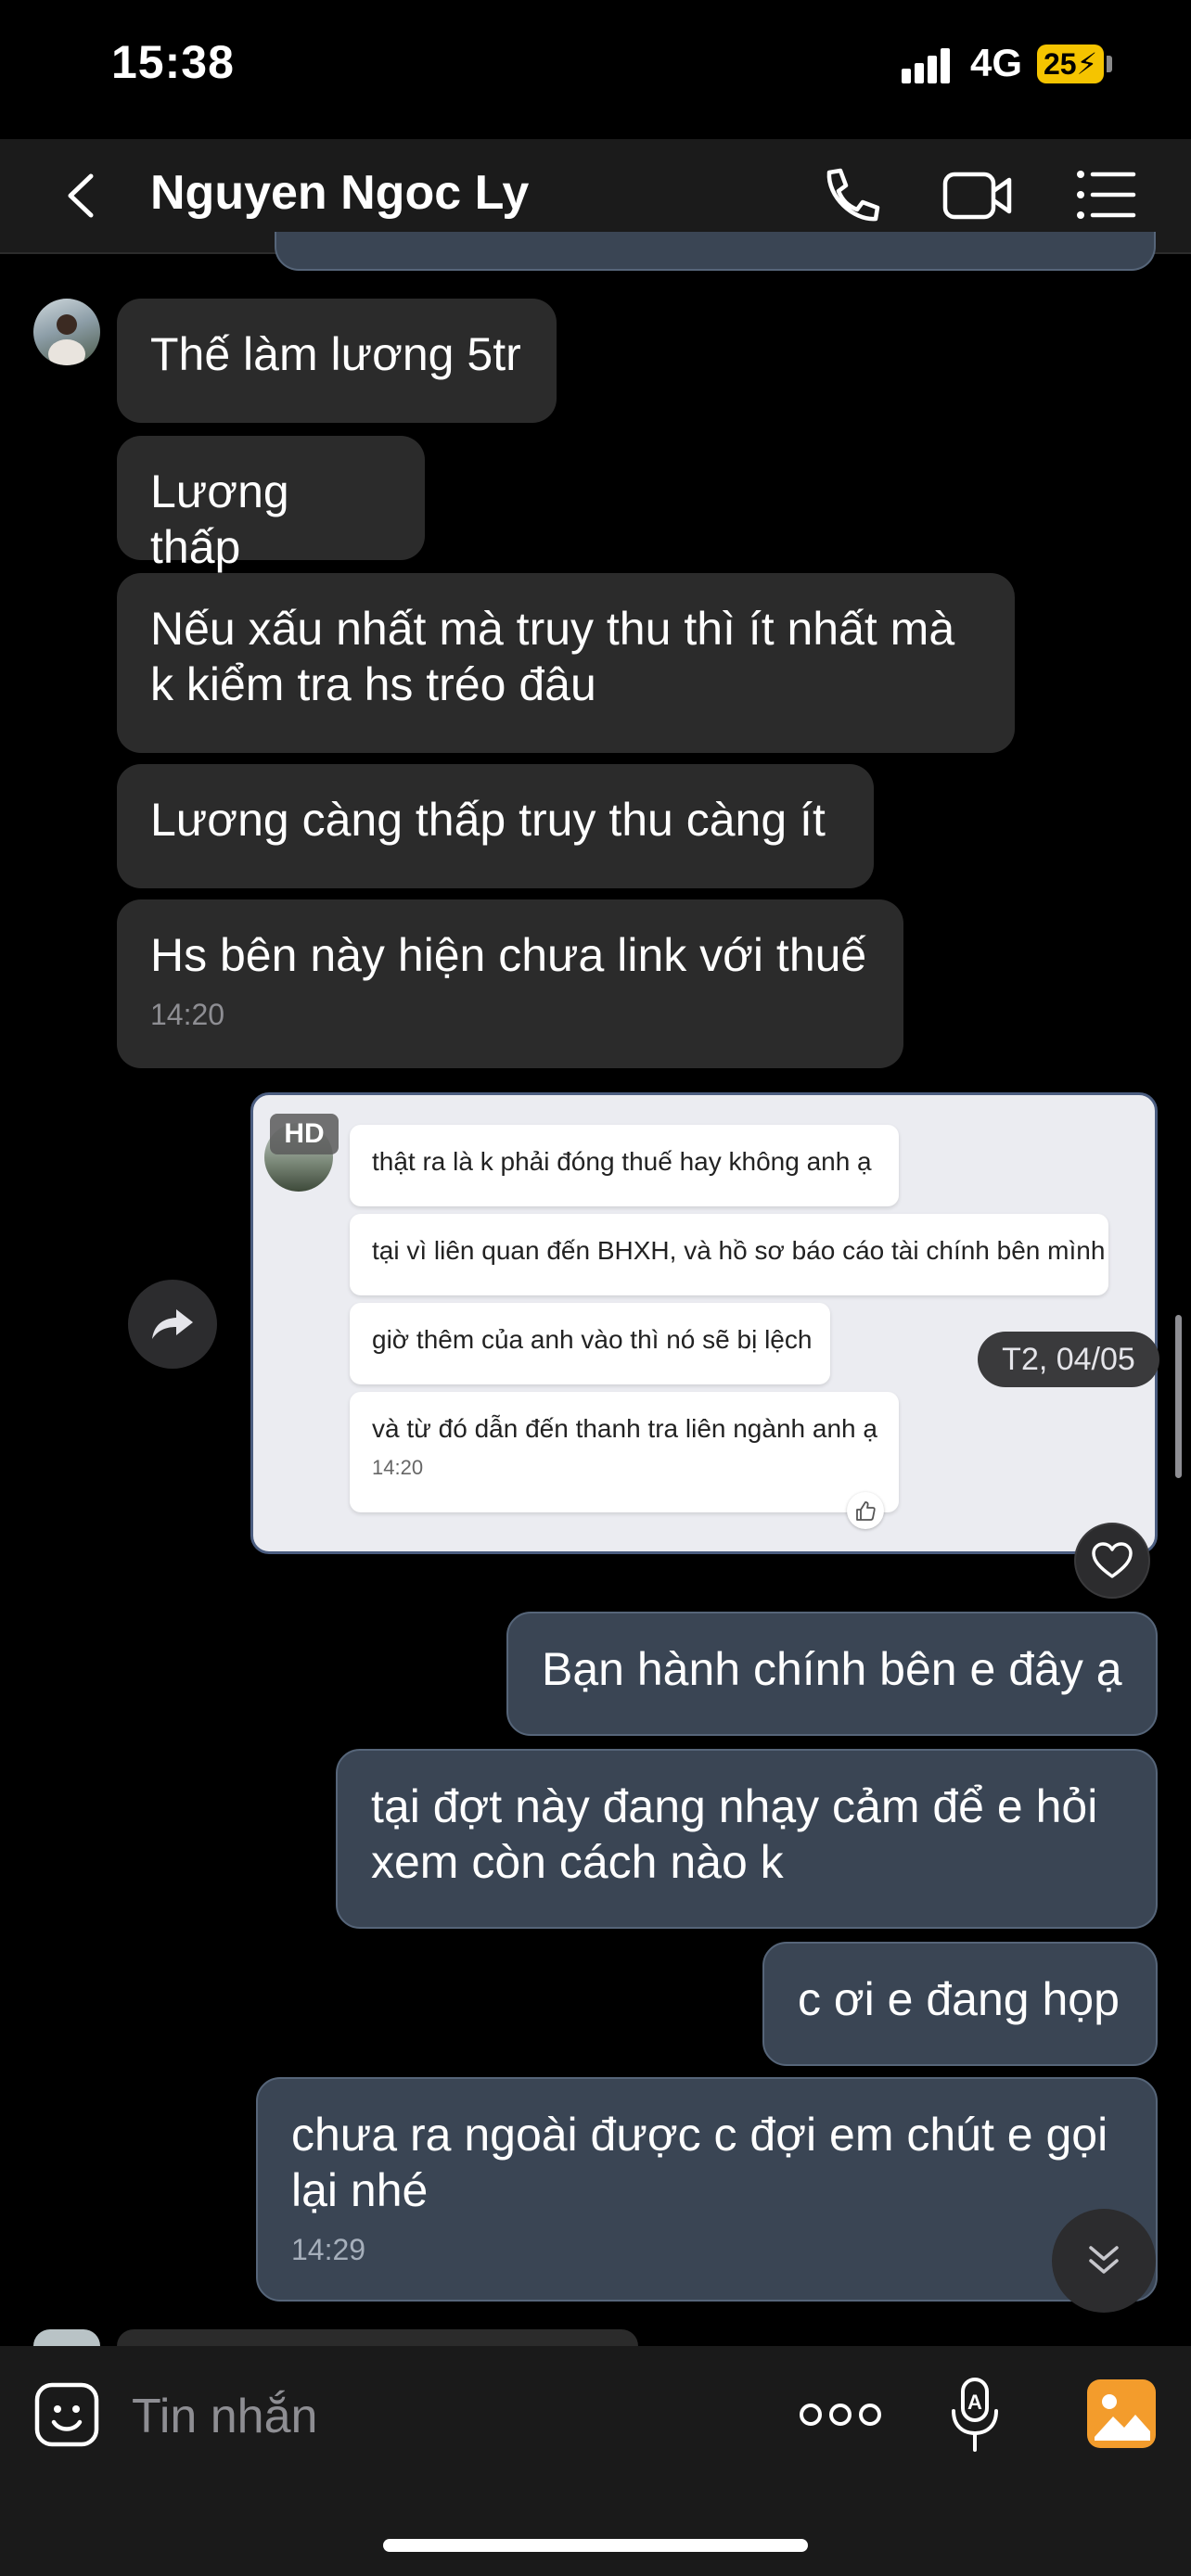 Image resolution: width=1191 pixels, height=2576 pixels. What do you see at coordinates (866, 1511) in the screenshot?
I see `screenshot-like-icon` at bounding box center [866, 1511].